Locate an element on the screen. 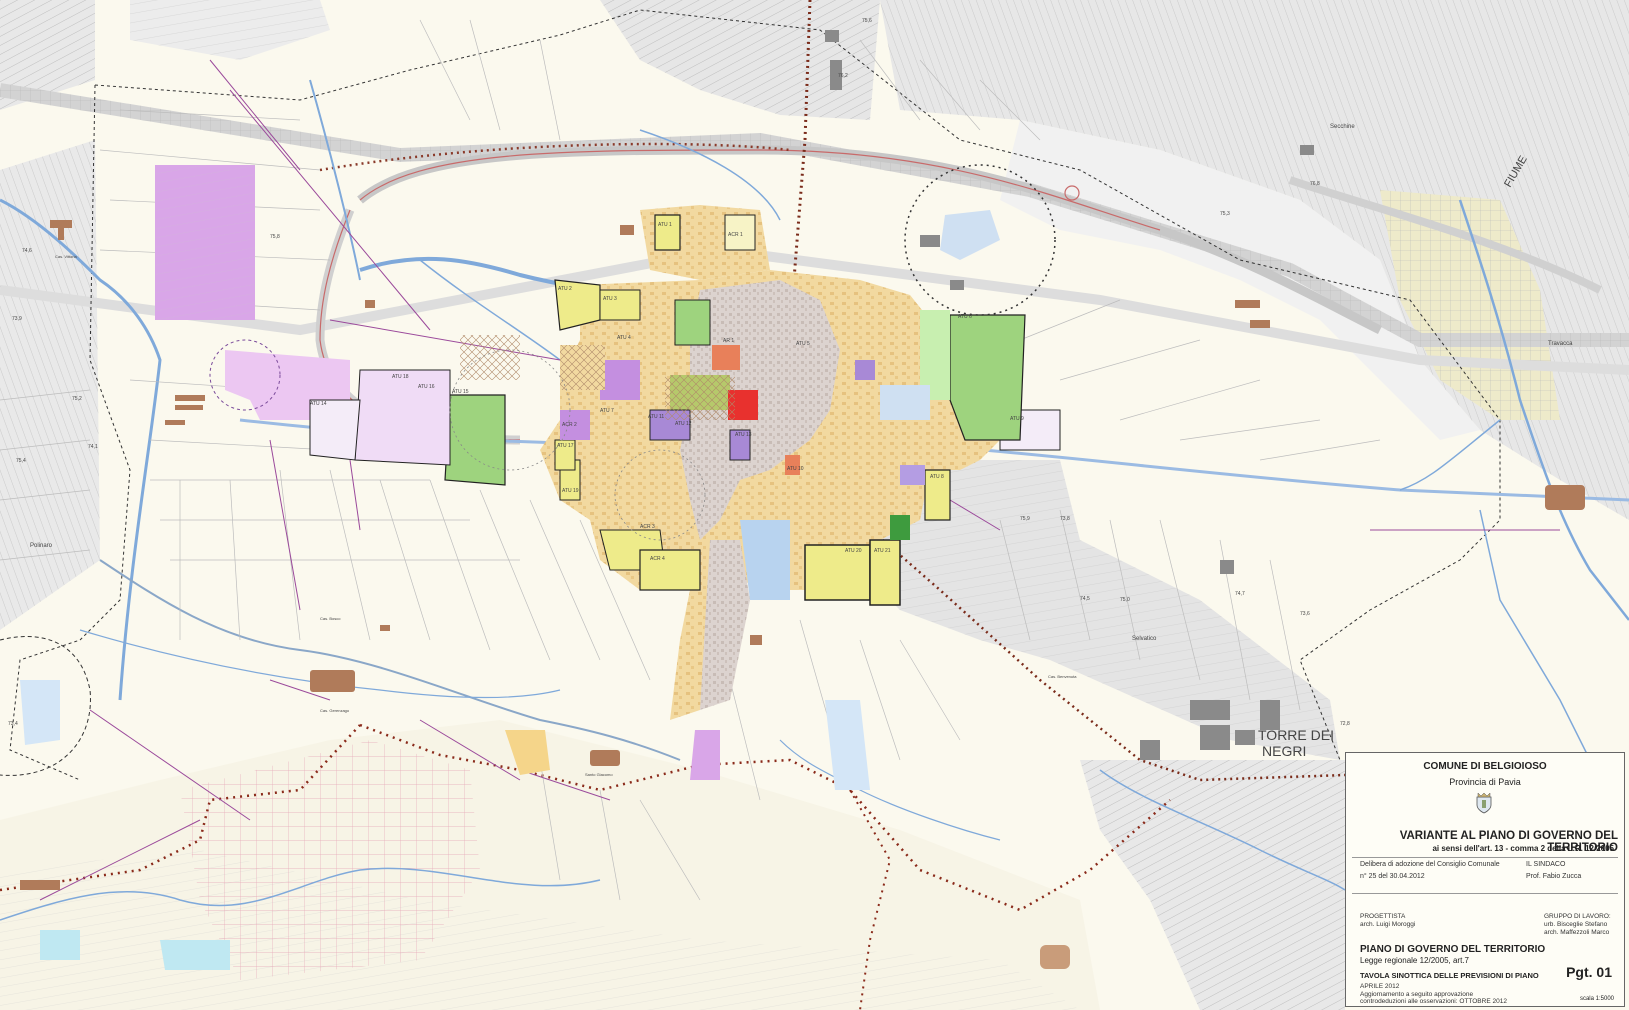 The image size is (1629, 1010). zone-label: ATU 13 is located at coordinates (743, 435).